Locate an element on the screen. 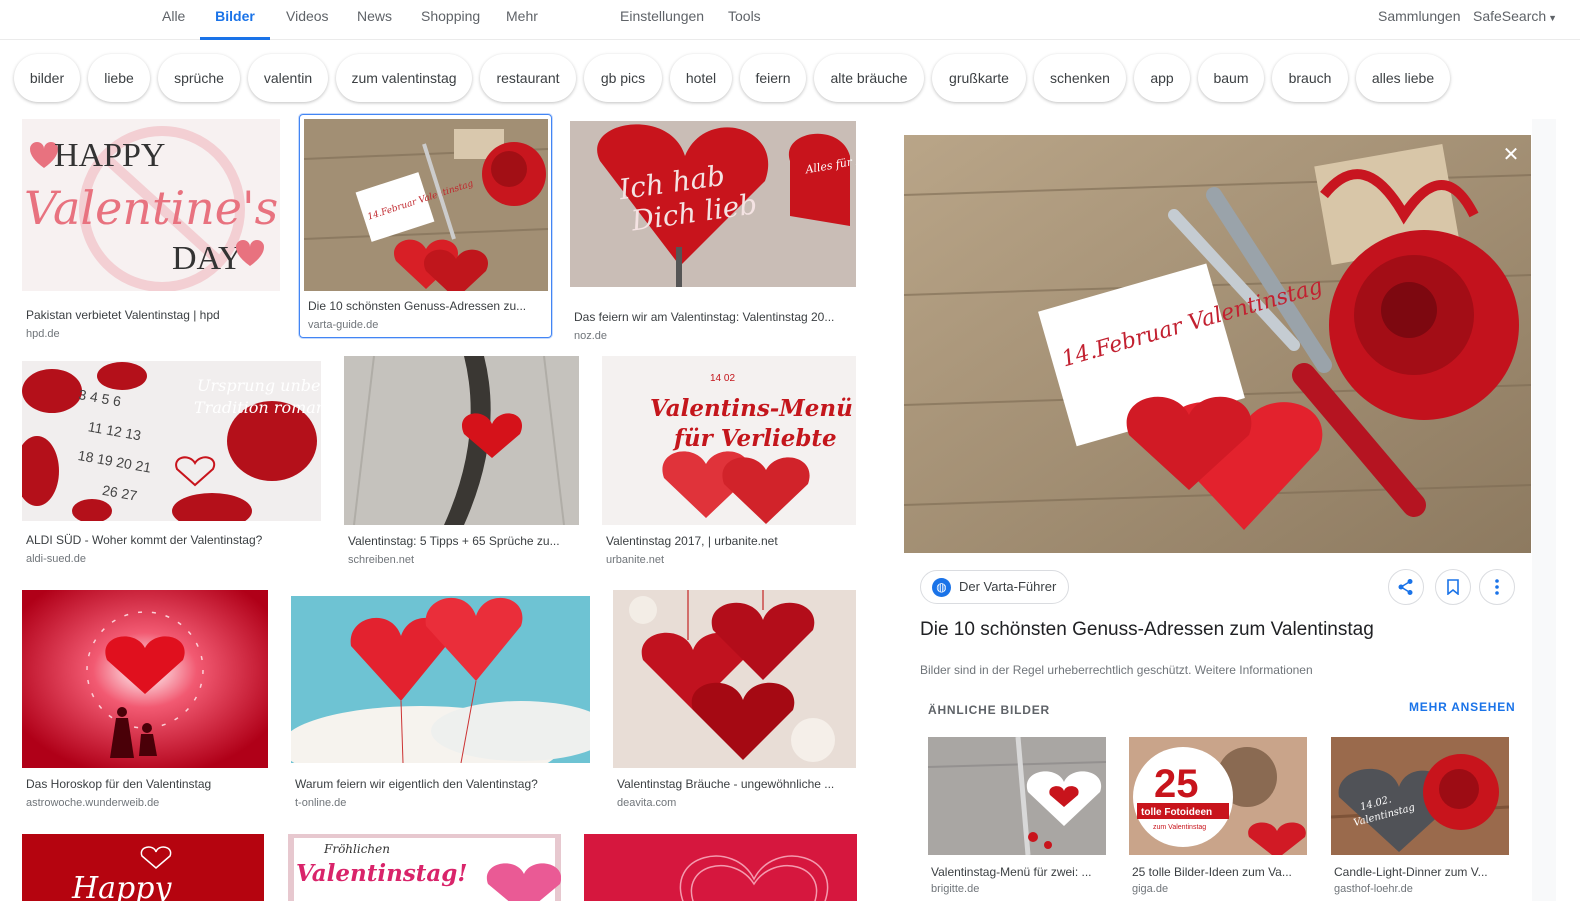 Image resolution: width=1580 pixels, height=901 pixels. art-text: tolle Fotoideen is located at coordinates (1176, 812).